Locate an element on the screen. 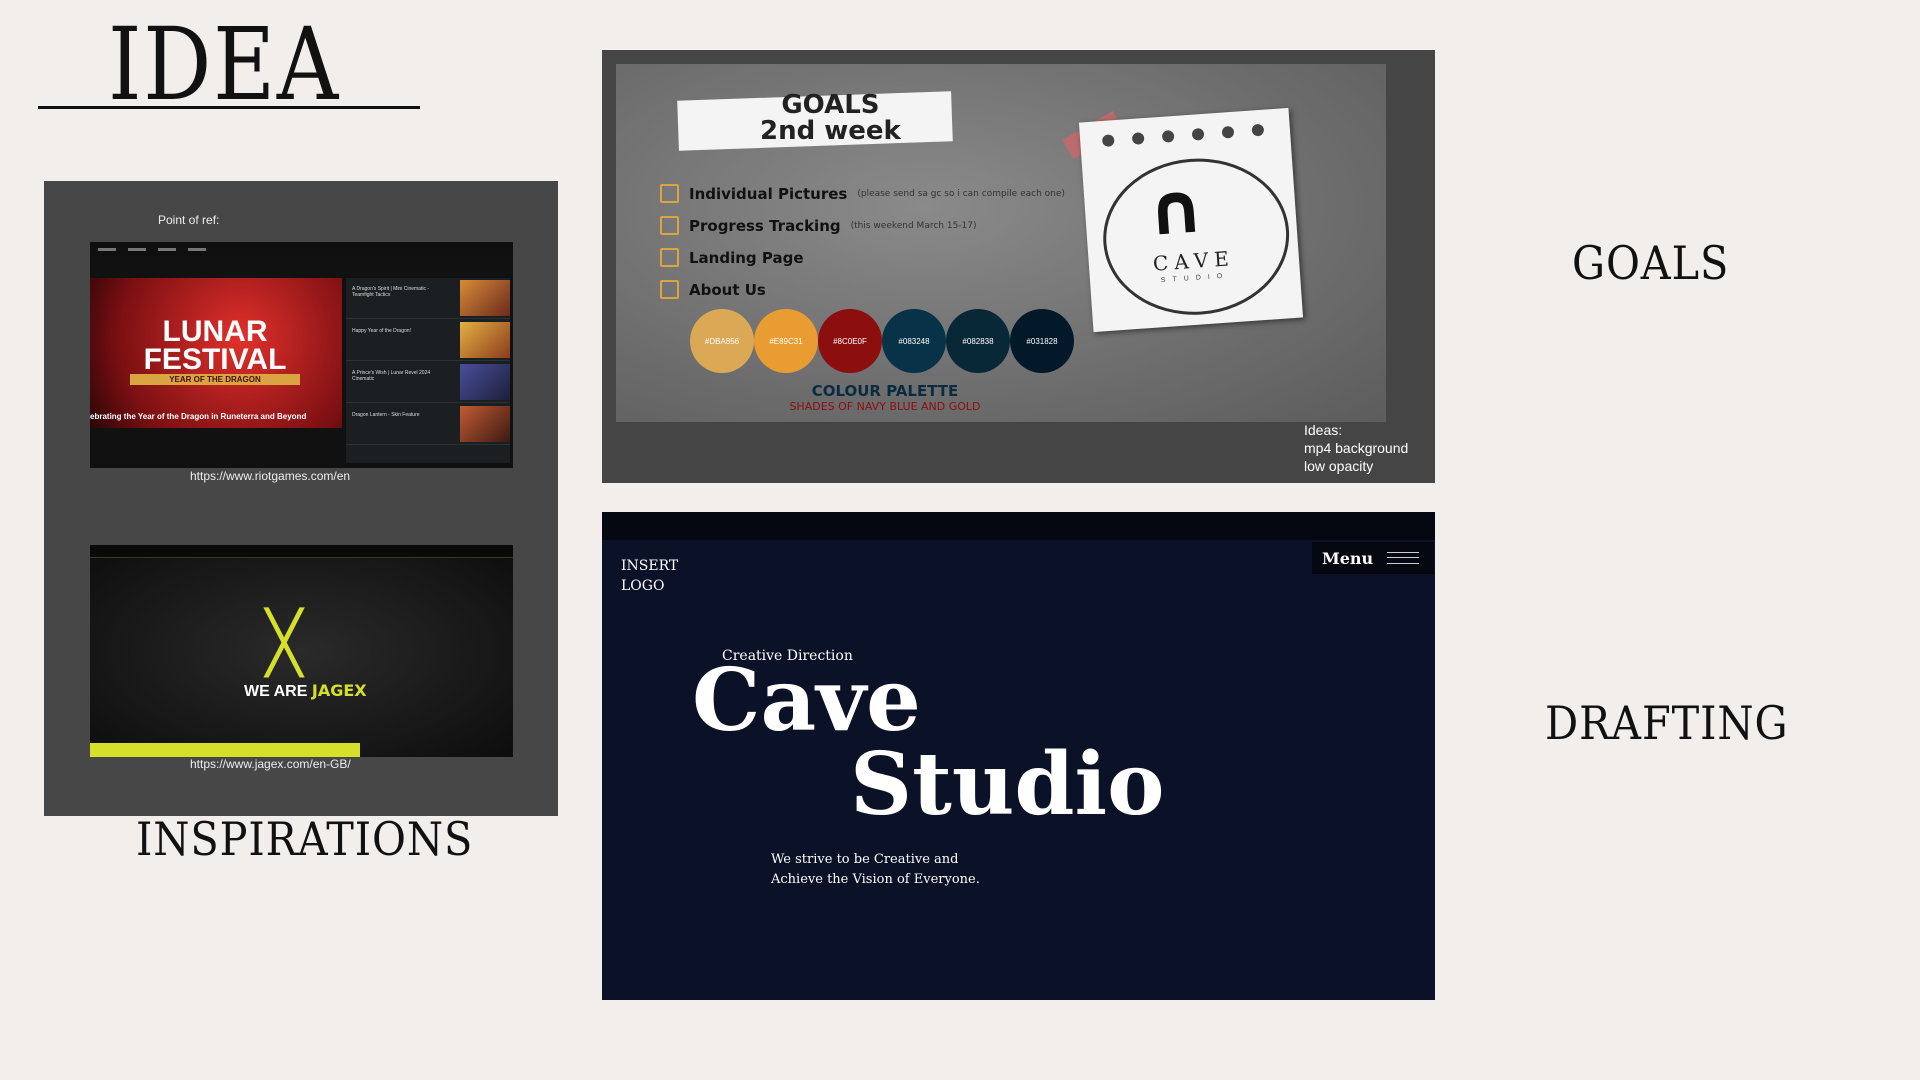 The width and height of the screenshot is (1920, 1080). logo-note-card: ∩ CAVE STUDIO is located at coordinates (1191, 220).